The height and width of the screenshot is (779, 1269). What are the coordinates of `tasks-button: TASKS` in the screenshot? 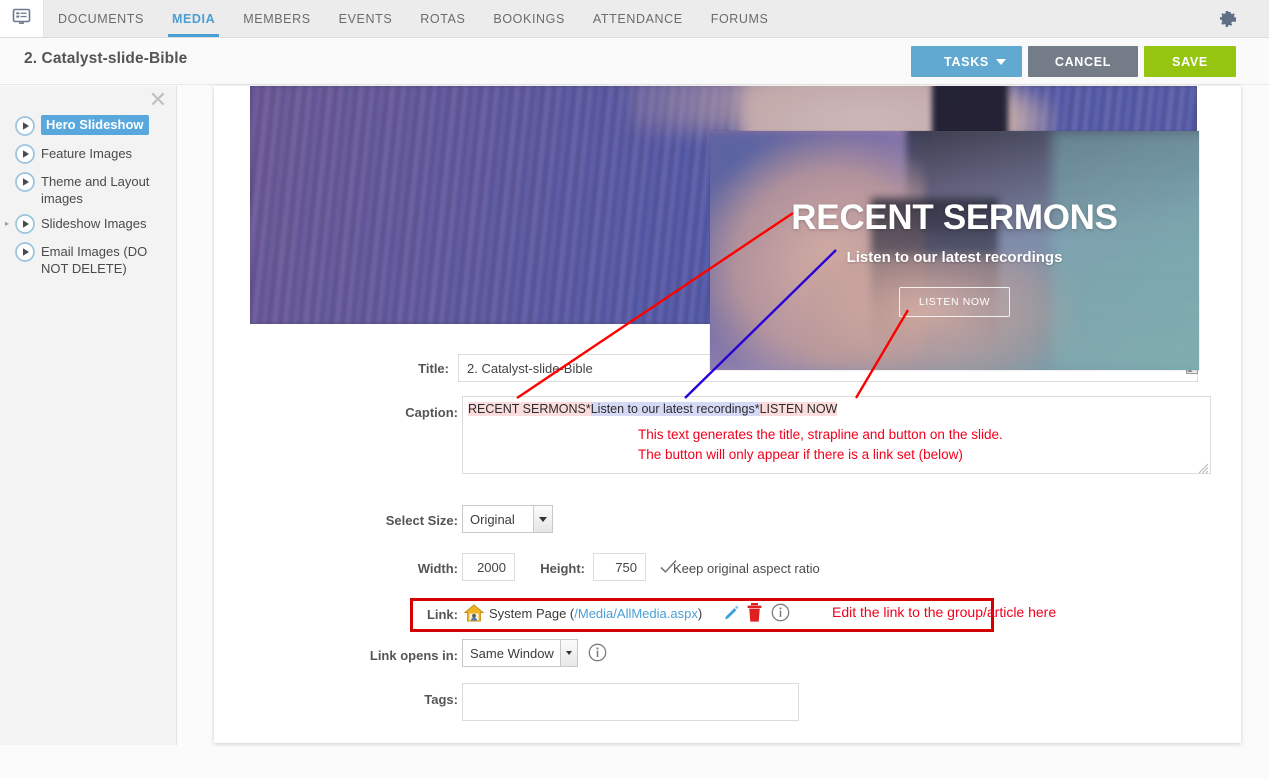 It's located at (966, 61).